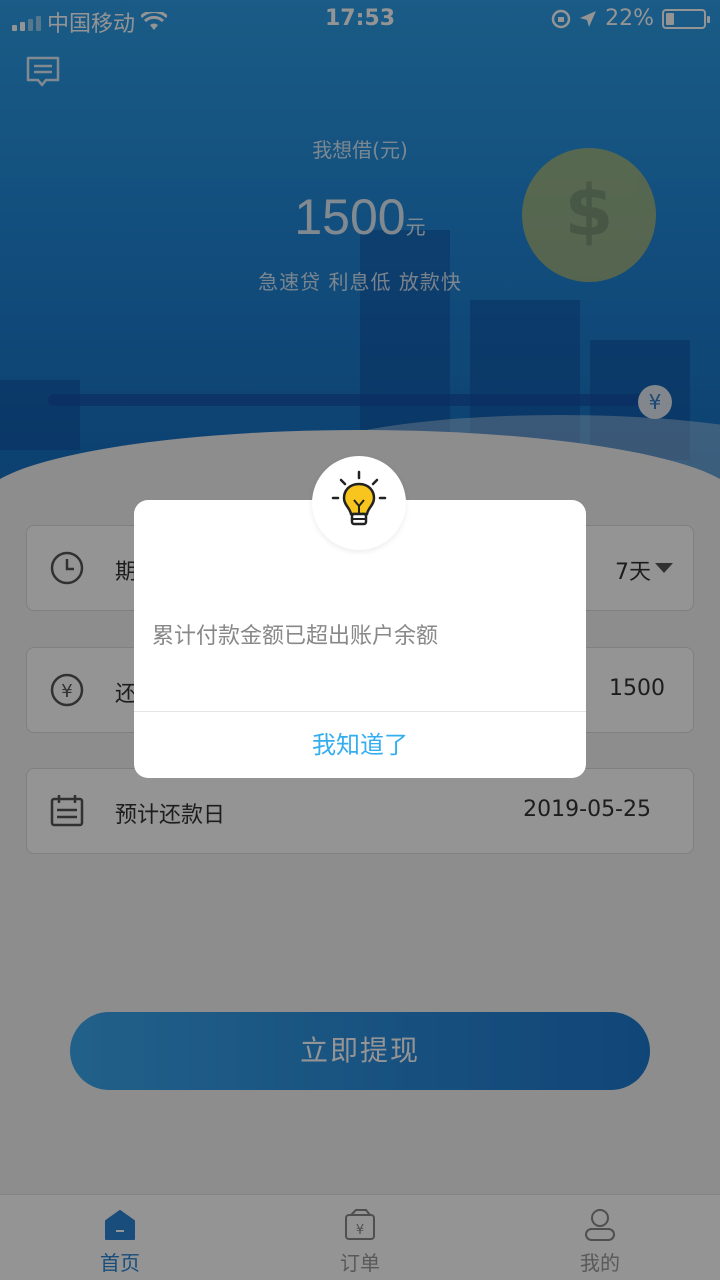 This screenshot has width=720, height=1280. I want to click on dialog-ok-button: 我知道了, so click(360, 745).